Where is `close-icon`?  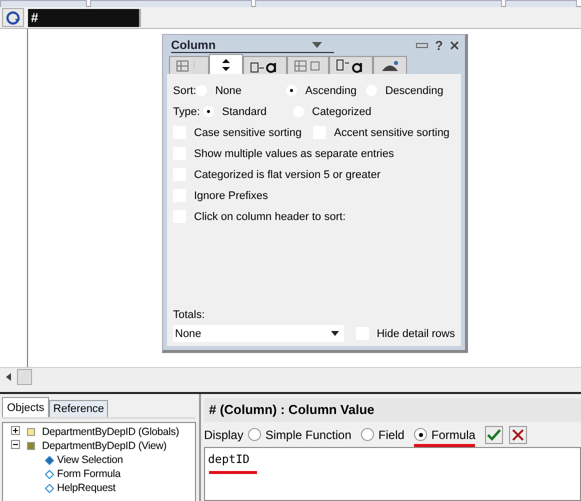
close-icon is located at coordinates (454, 45).